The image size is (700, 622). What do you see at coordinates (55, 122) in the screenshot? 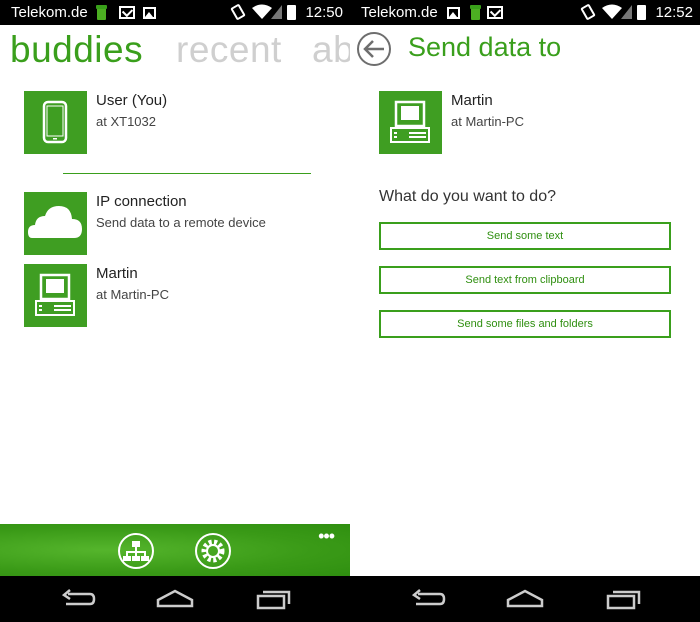
I see `smartphone-icon` at bounding box center [55, 122].